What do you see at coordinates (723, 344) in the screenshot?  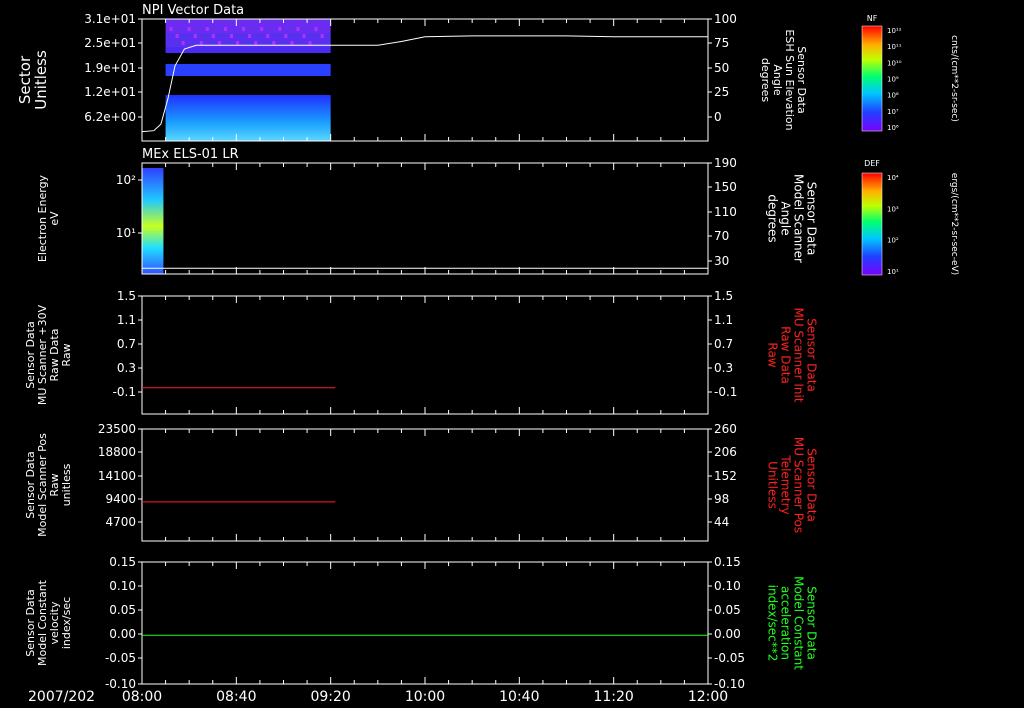 I see `y-tick-label-right: 0.7` at bounding box center [723, 344].